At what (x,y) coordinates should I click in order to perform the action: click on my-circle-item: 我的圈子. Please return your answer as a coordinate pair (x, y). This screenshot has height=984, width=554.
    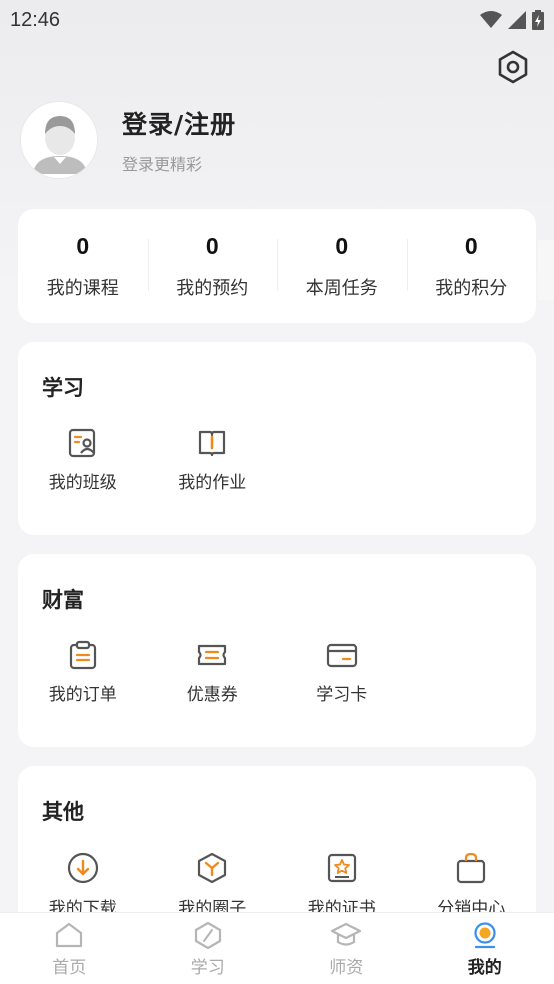
    Looking at the image, I should click on (213, 885).